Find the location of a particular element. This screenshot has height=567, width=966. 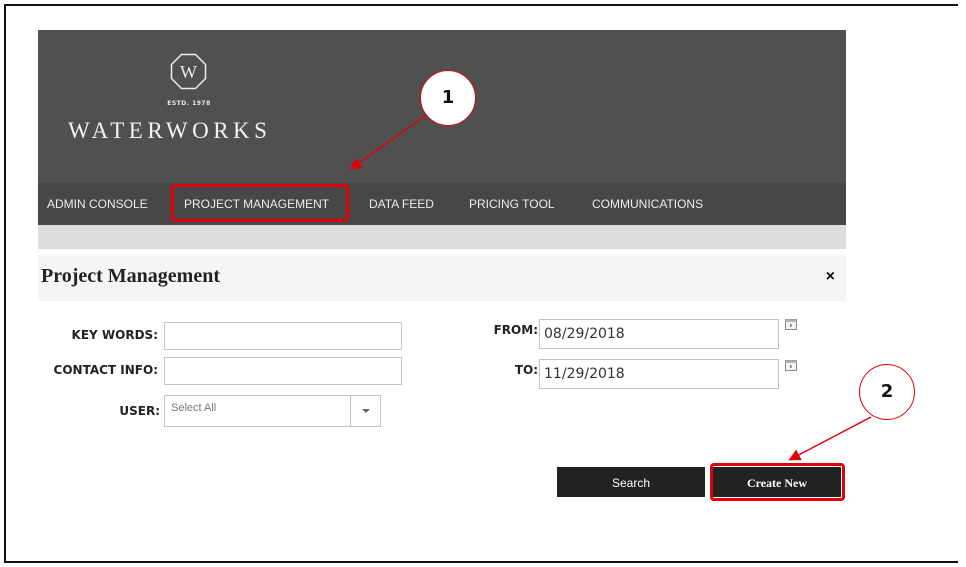

arrow-to-create-new is located at coordinates (830, 438).